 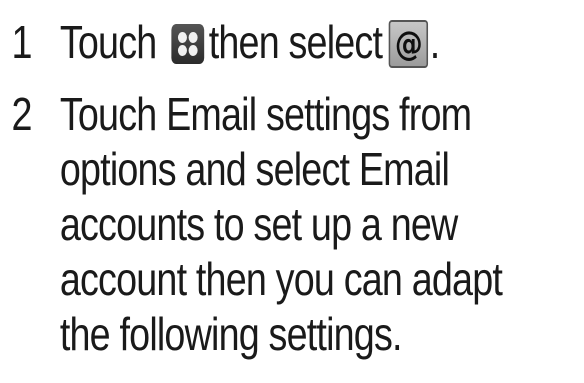 I want to click on step-line: options and select Email, so click(x=254, y=169).